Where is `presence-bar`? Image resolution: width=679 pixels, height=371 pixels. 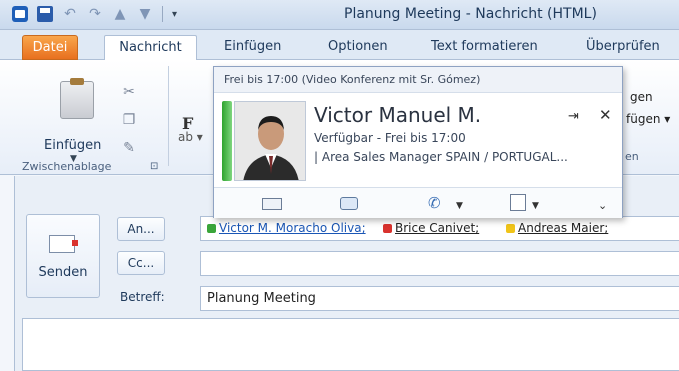
presence-bar is located at coordinates (227, 141).